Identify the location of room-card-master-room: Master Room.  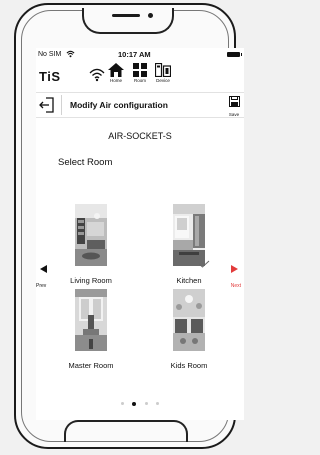
(91, 329).